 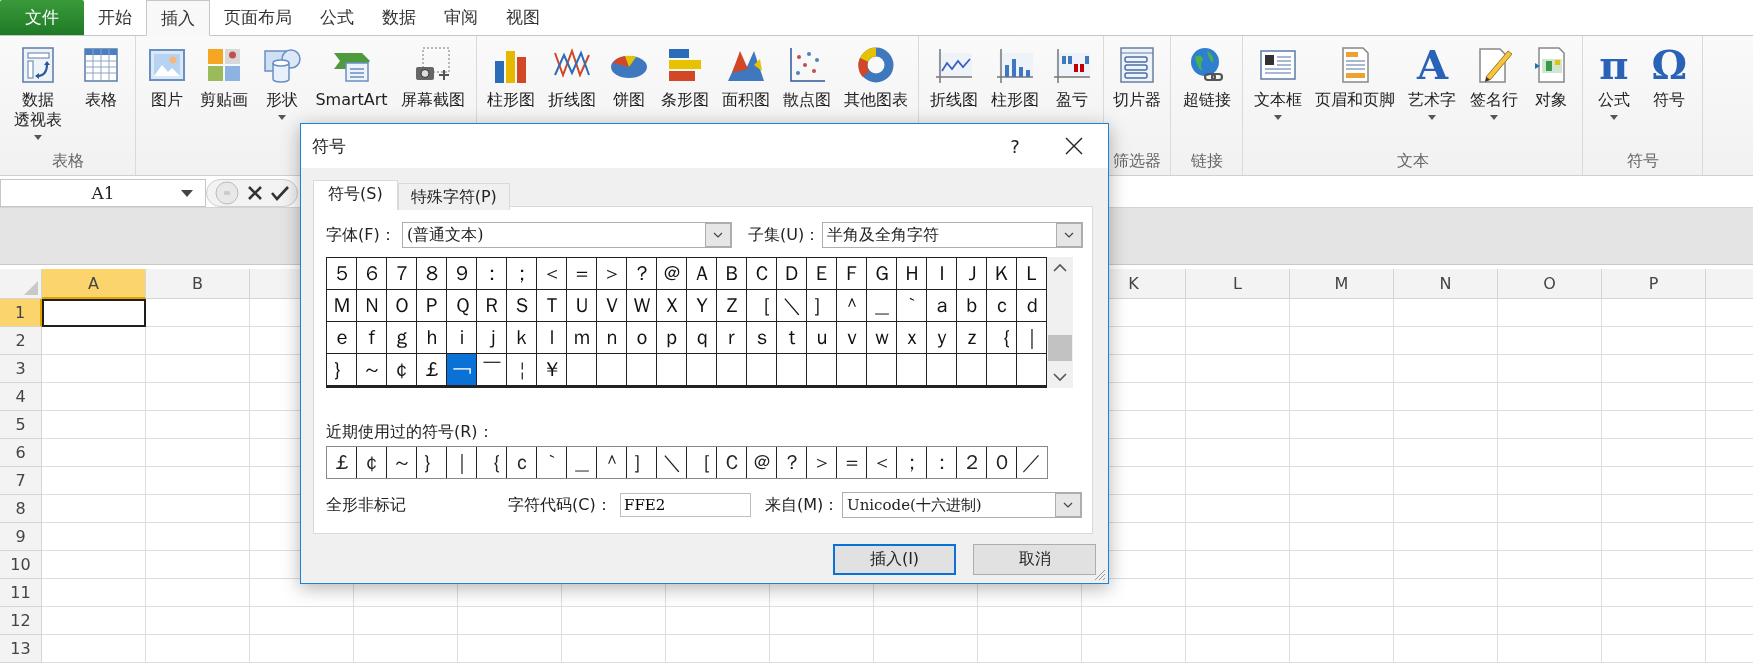 I want to click on group-label: 链接, so click(x=1206, y=161).